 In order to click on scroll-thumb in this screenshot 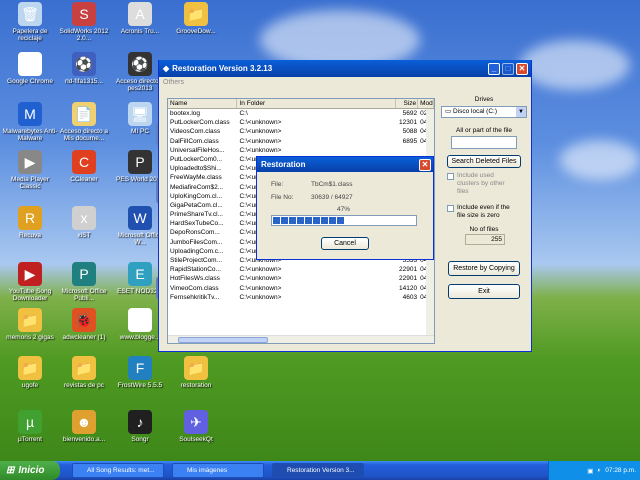, I will do `click(223, 340)`.